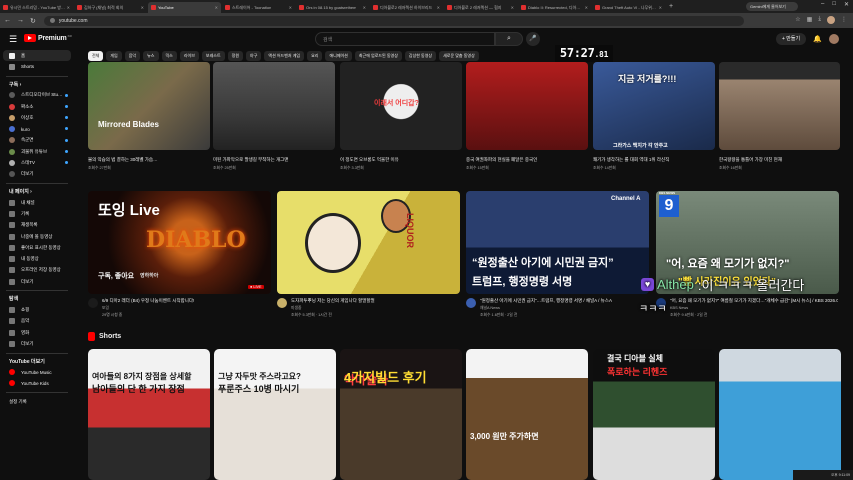 Image resolution: width=853 pixels, height=480 pixels. Describe the element at coordinates (7, 20) in the screenshot. I see `back-icon: ←` at that location.